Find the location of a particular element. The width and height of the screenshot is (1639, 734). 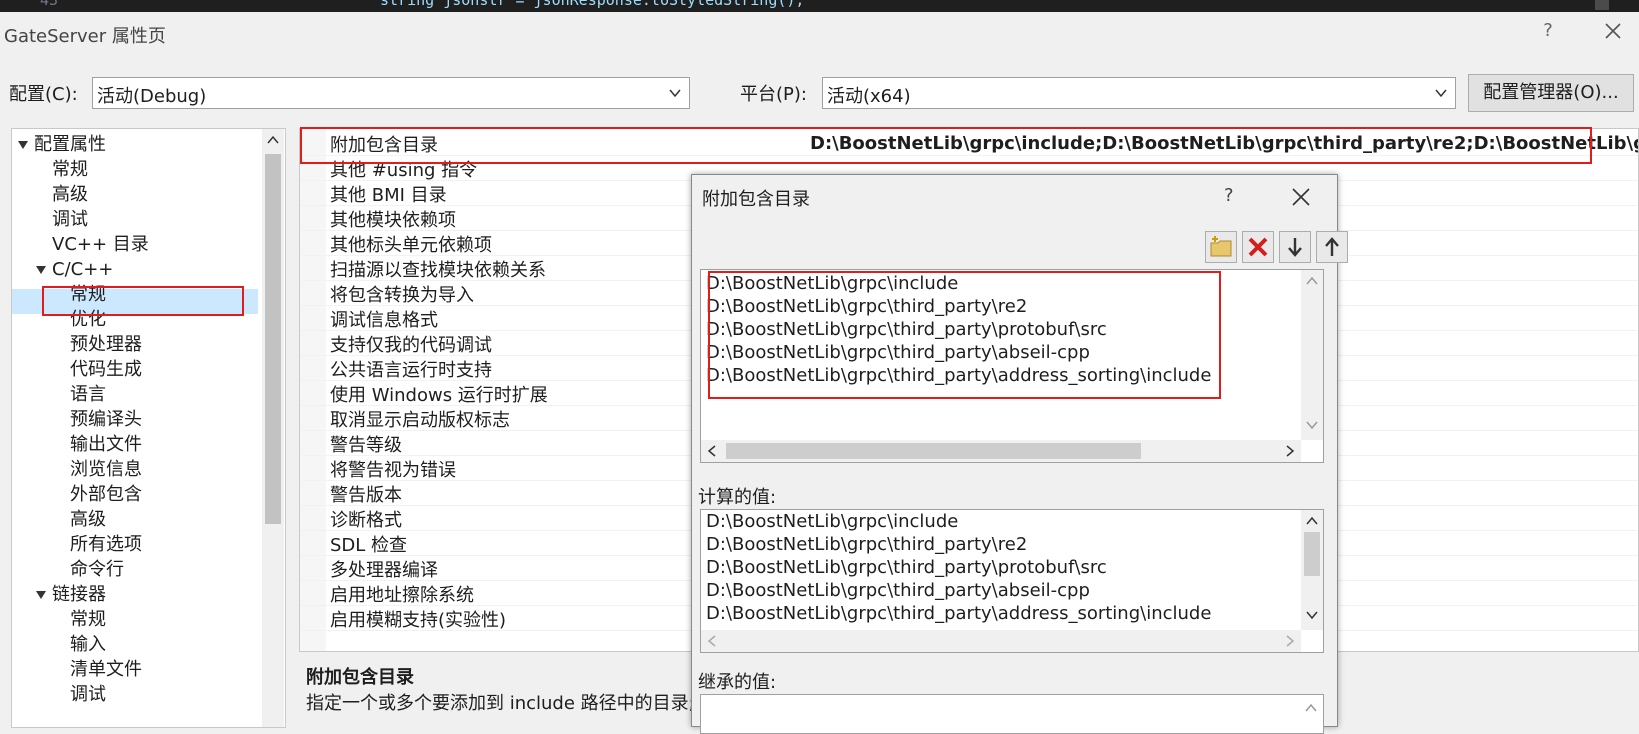

property-name: 其他 BMI 目录 is located at coordinates (388, 194).